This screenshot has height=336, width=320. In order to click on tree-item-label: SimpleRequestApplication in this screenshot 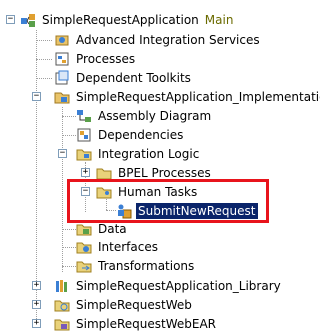, I will do `click(120, 20)`.